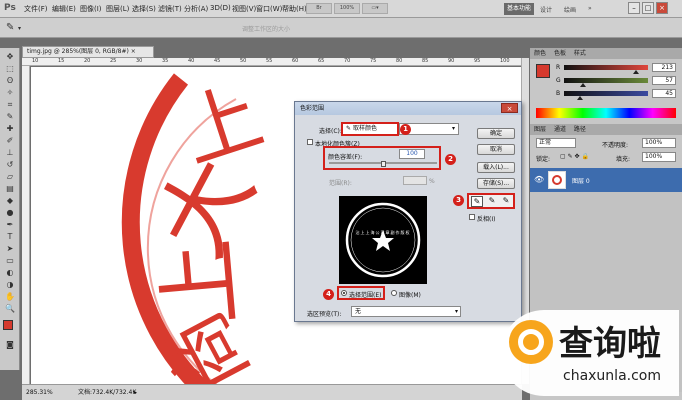  What do you see at coordinates (91, 9) in the screenshot?
I see `menu-image: 图像(I)` at bounding box center [91, 9].